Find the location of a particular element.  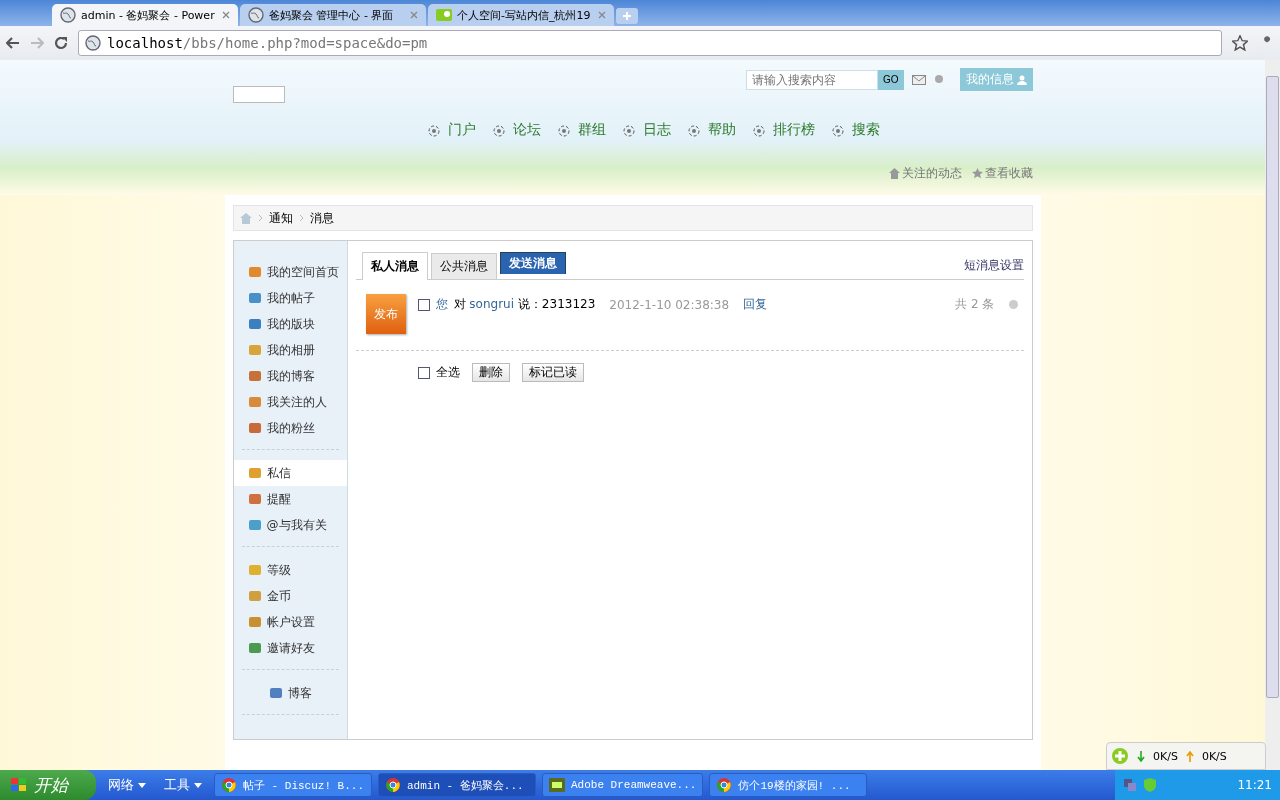

start-button: 开始 is located at coordinates (48, 785).